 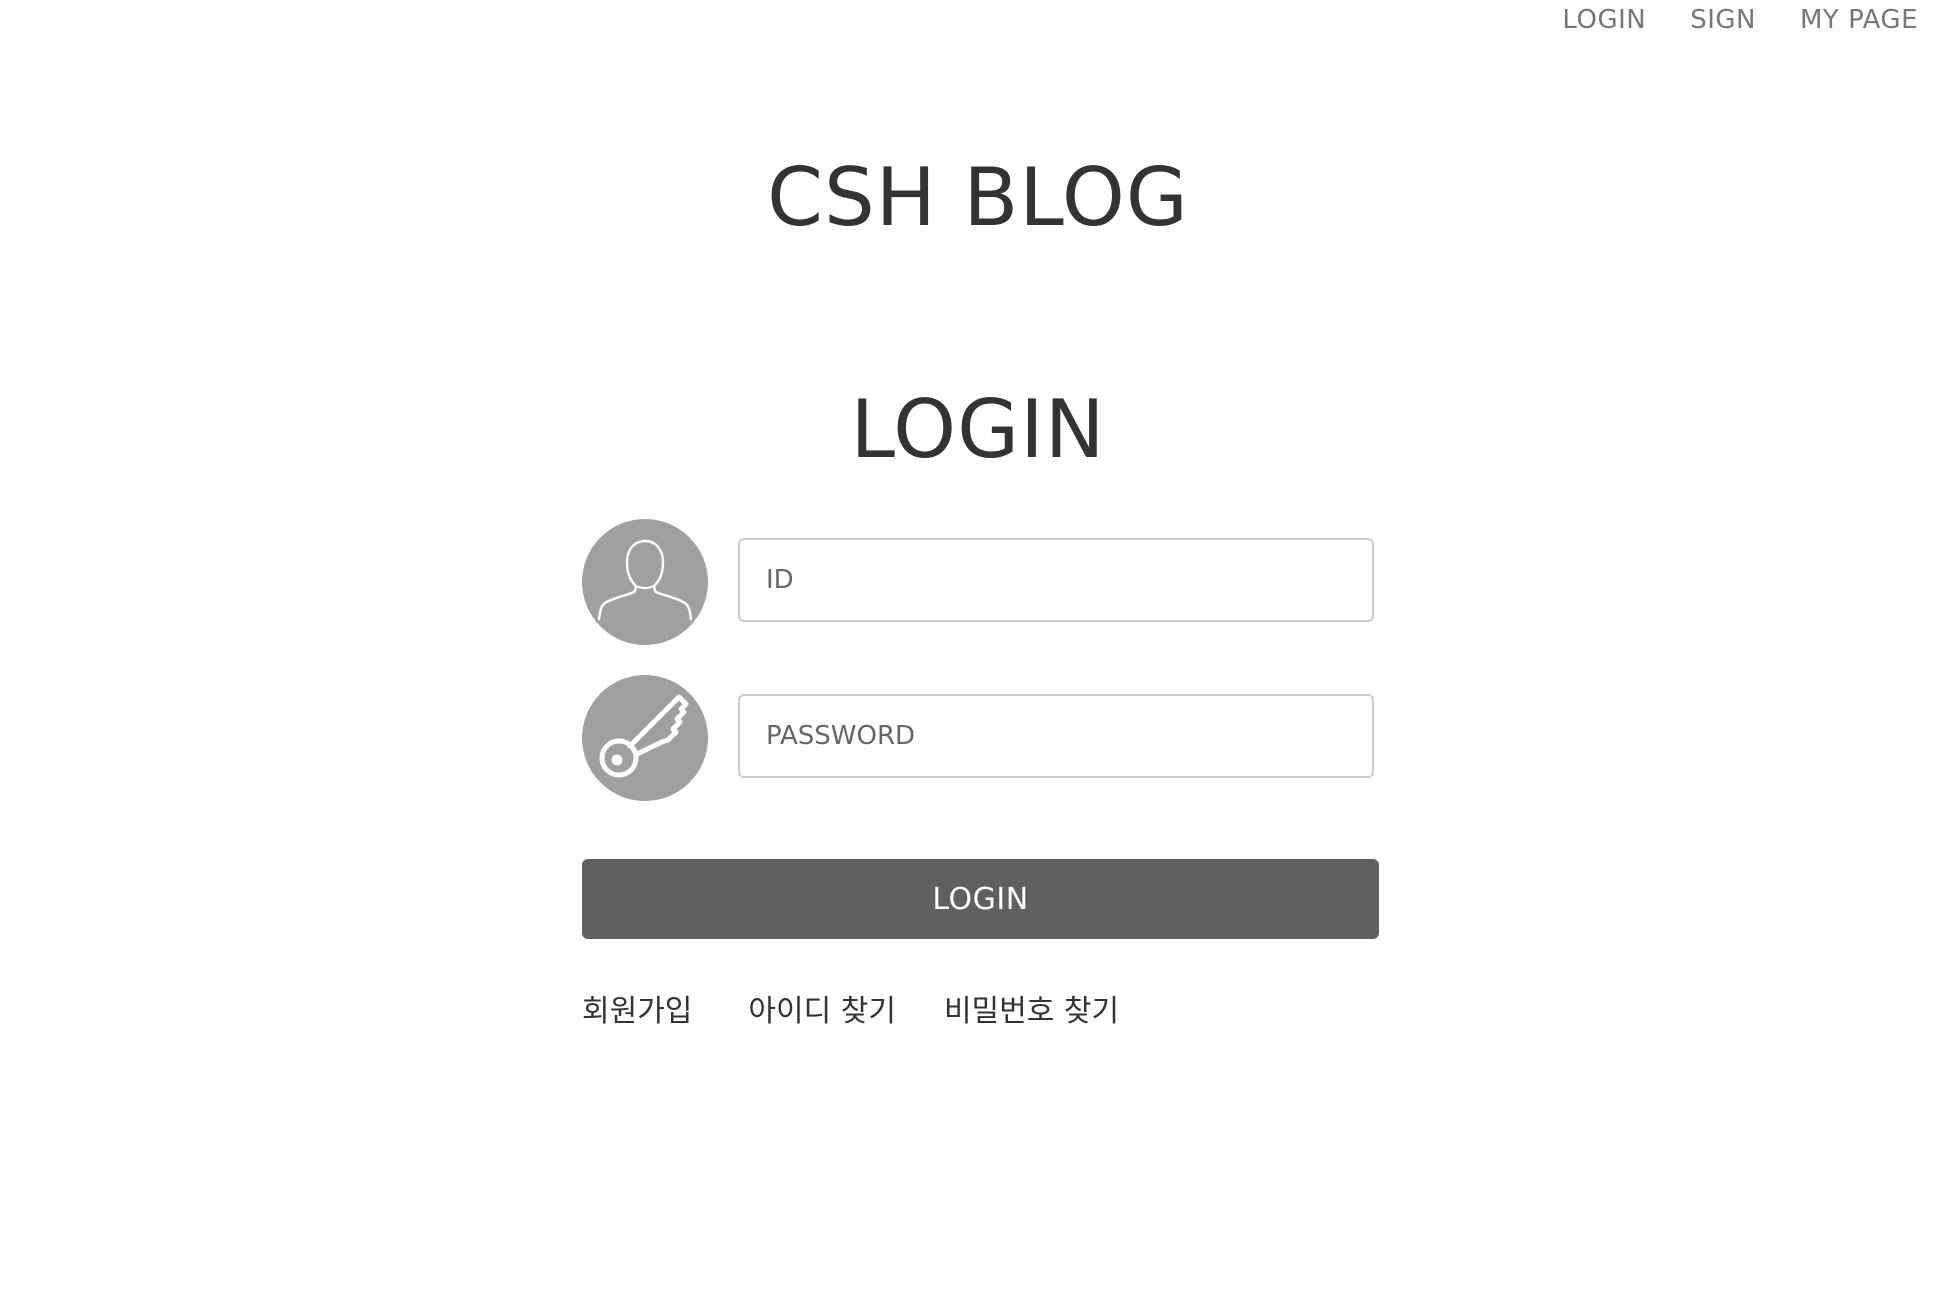 I want to click on signup-link: 회원가입, so click(x=637, y=1008).